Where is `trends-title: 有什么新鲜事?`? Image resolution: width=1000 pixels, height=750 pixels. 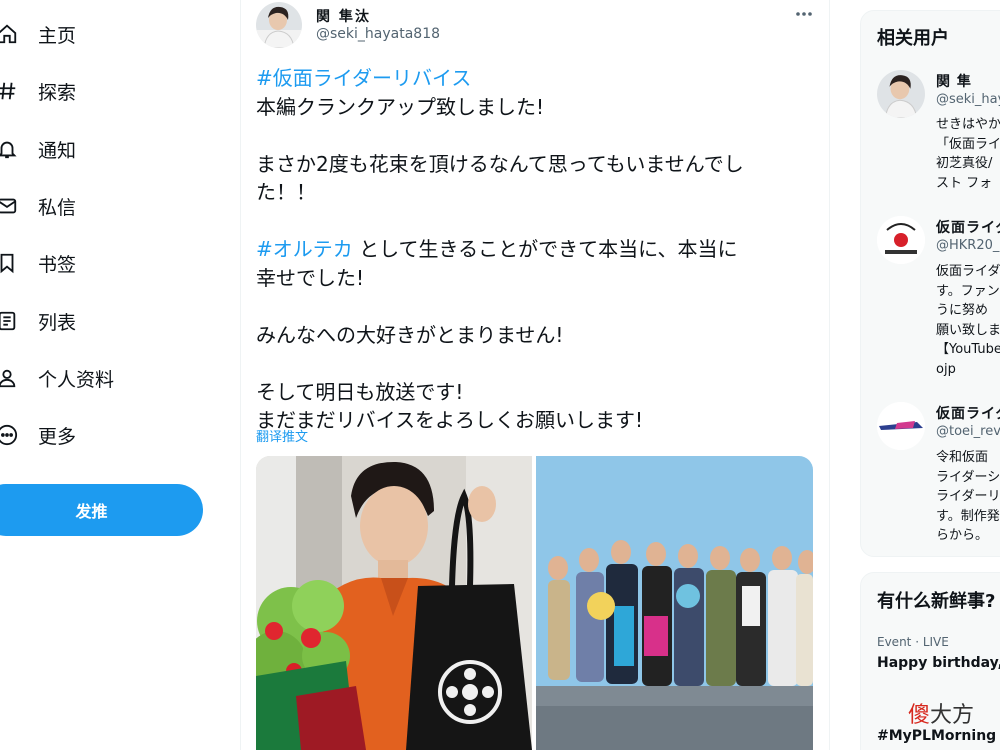 trends-title: 有什么新鲜事? is located at coordinates (936, 601).